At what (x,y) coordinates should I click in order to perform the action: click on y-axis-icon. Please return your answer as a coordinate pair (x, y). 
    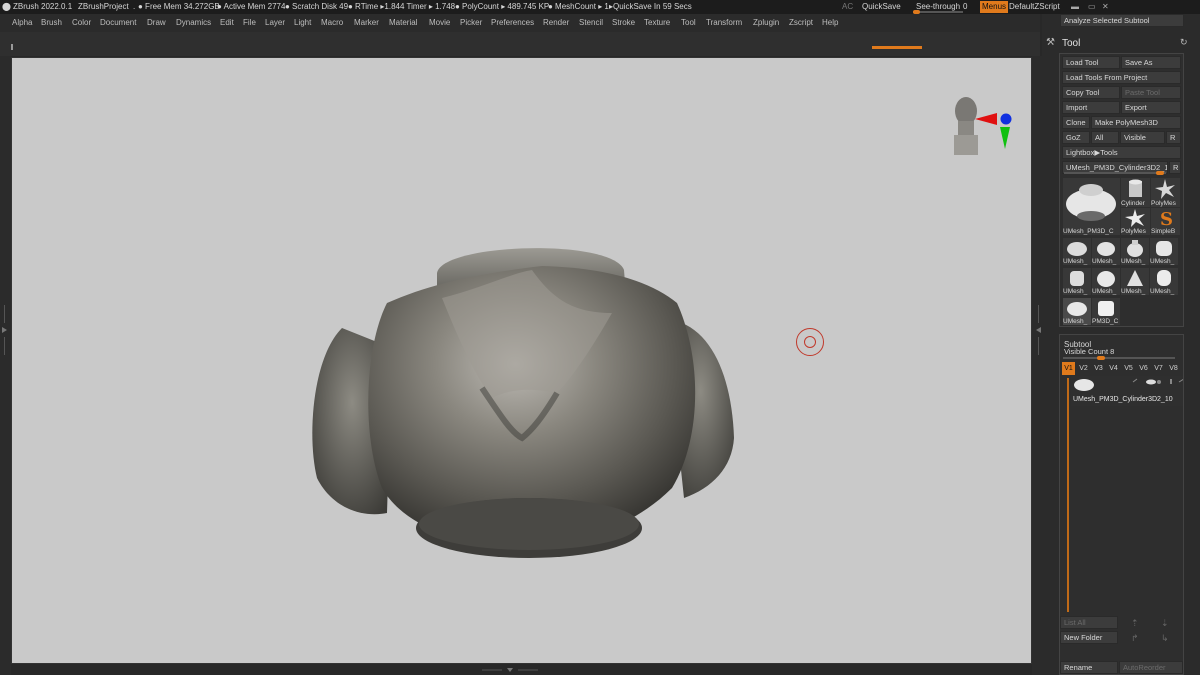
    Looking at the image, I should click on (1005, 138).